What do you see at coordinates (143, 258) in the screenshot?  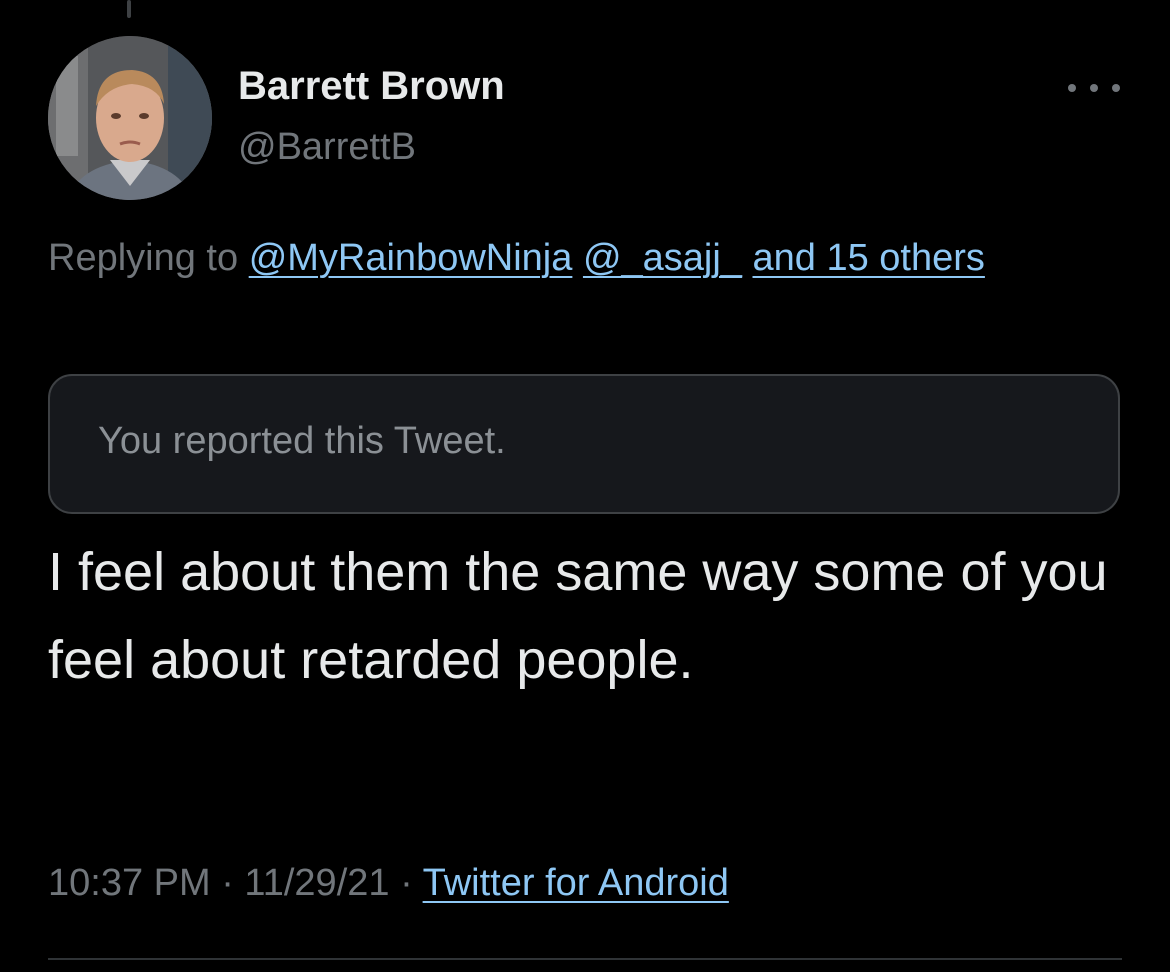 I see `replying-to-label: Replying to` at bounding box center [143, 258].